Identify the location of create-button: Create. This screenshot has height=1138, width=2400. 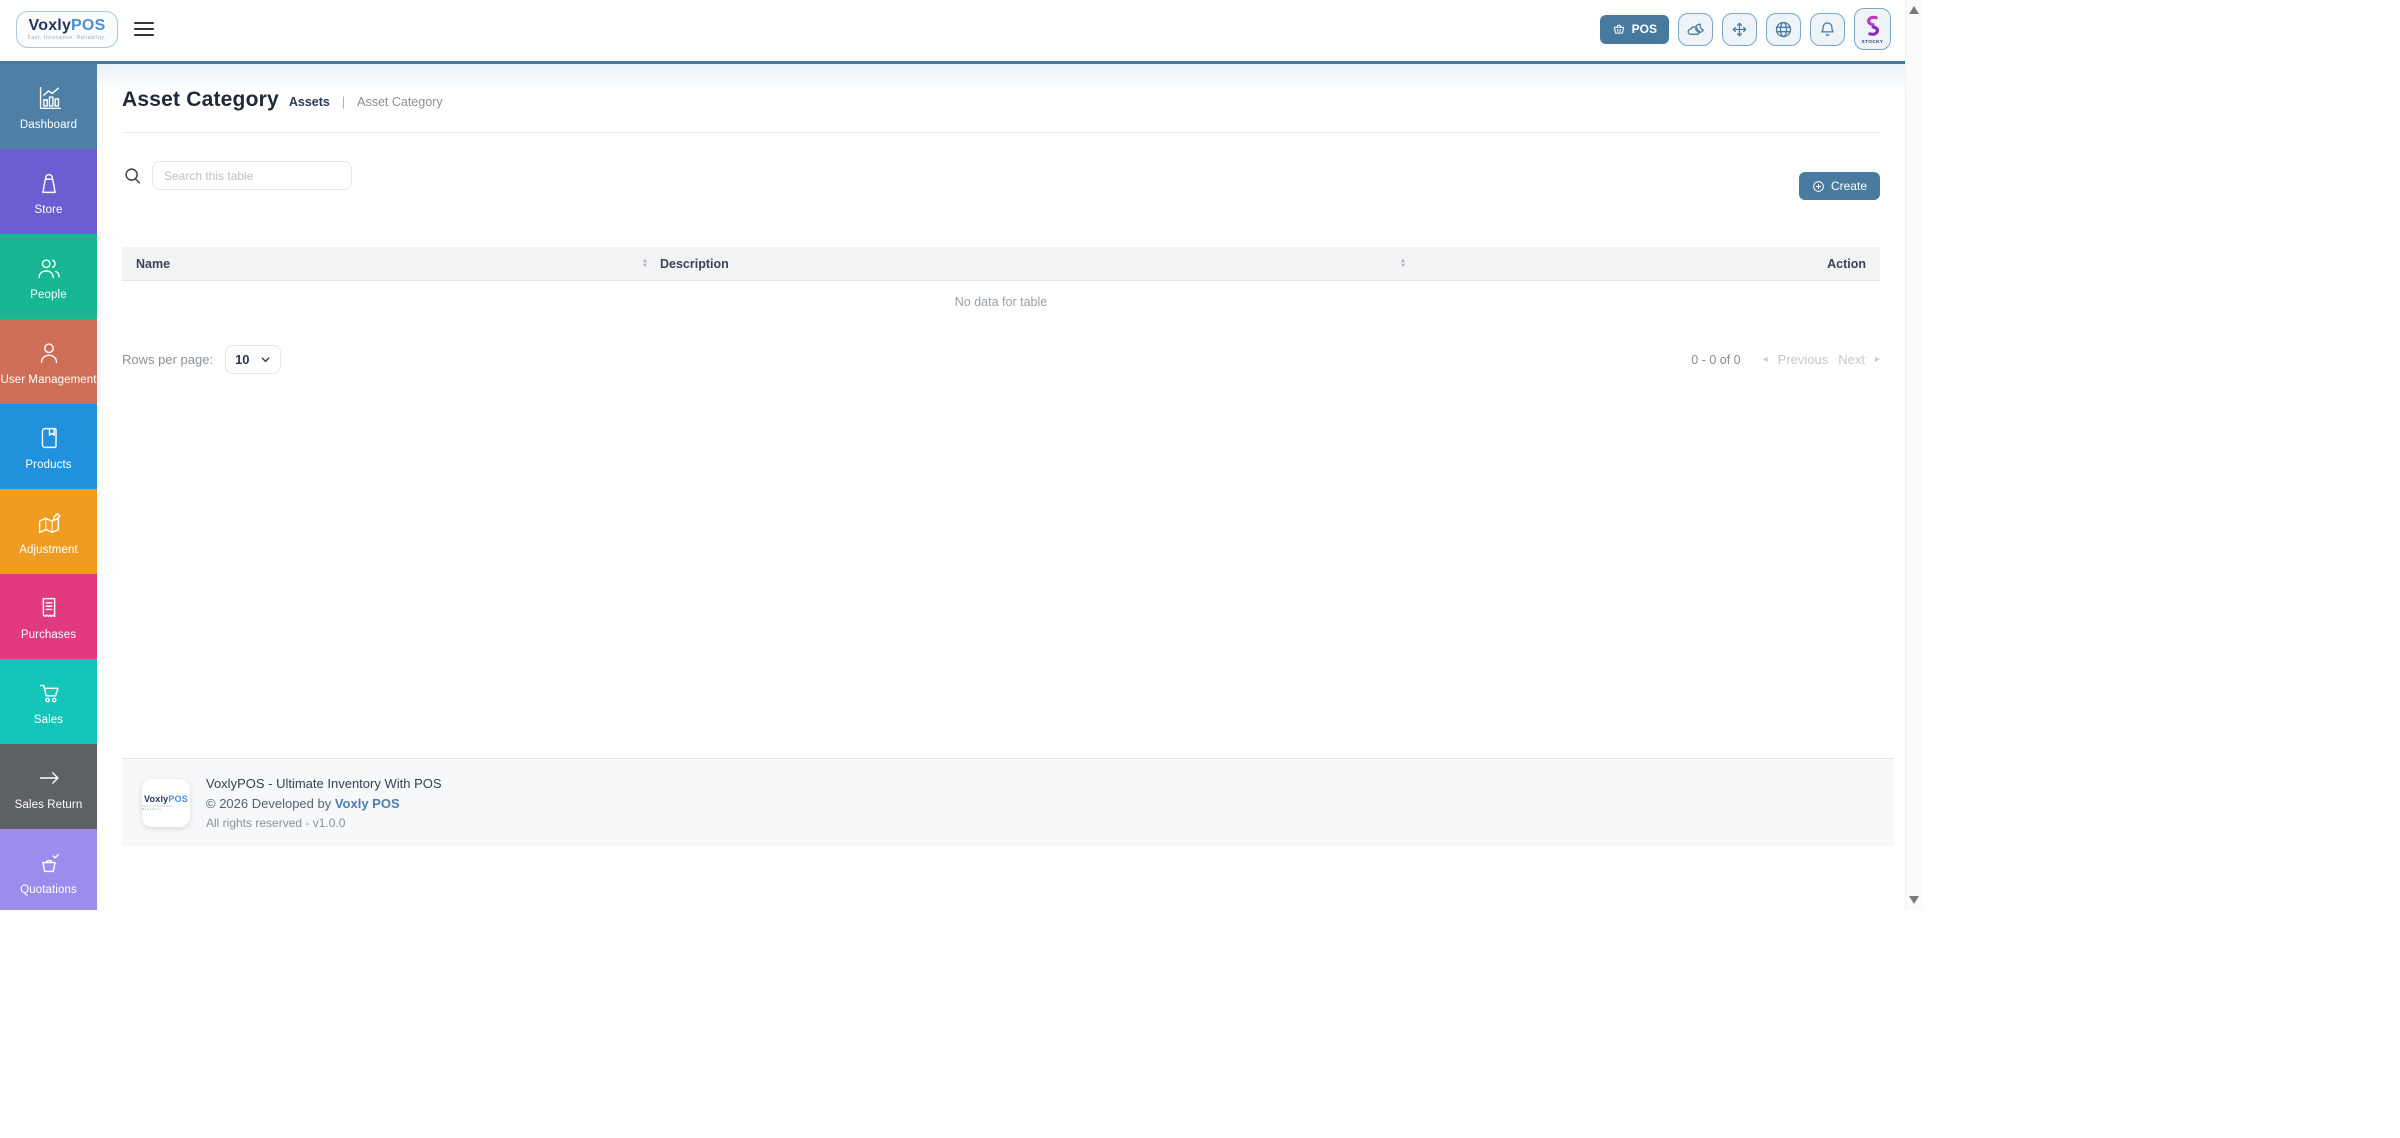
(1839, 186).